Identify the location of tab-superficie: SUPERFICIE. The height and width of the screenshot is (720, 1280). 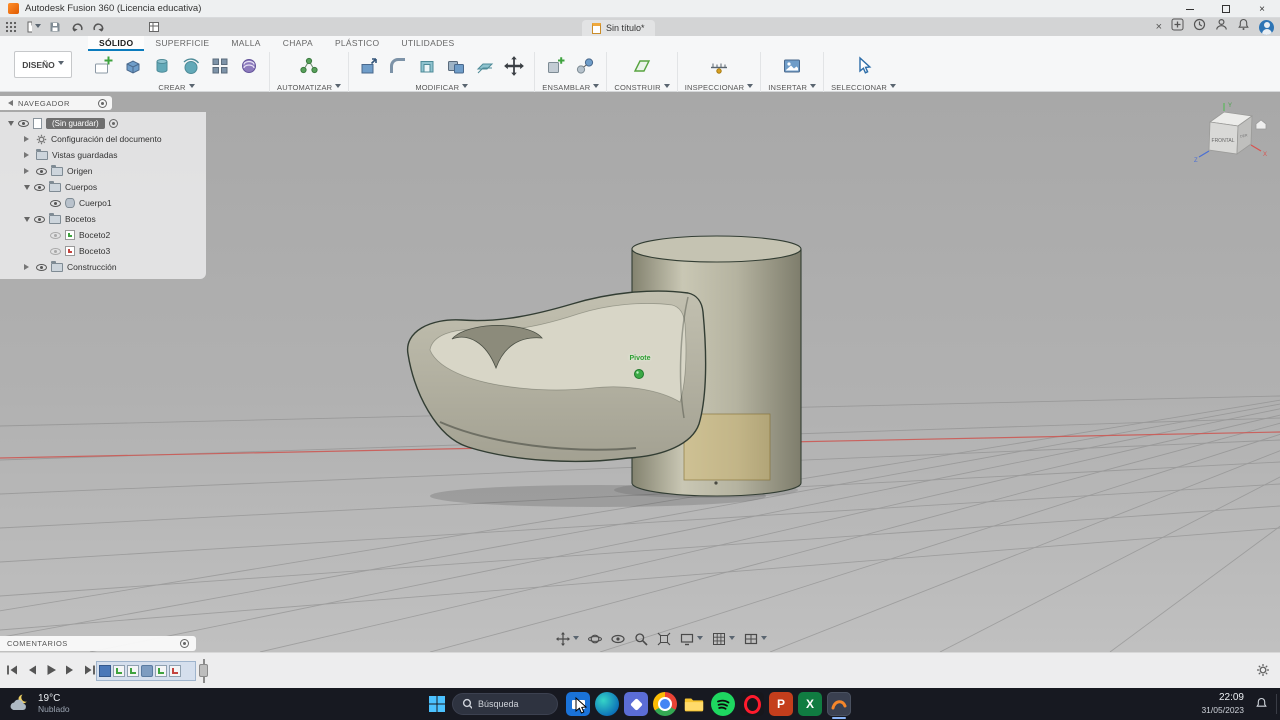
(182, 43).